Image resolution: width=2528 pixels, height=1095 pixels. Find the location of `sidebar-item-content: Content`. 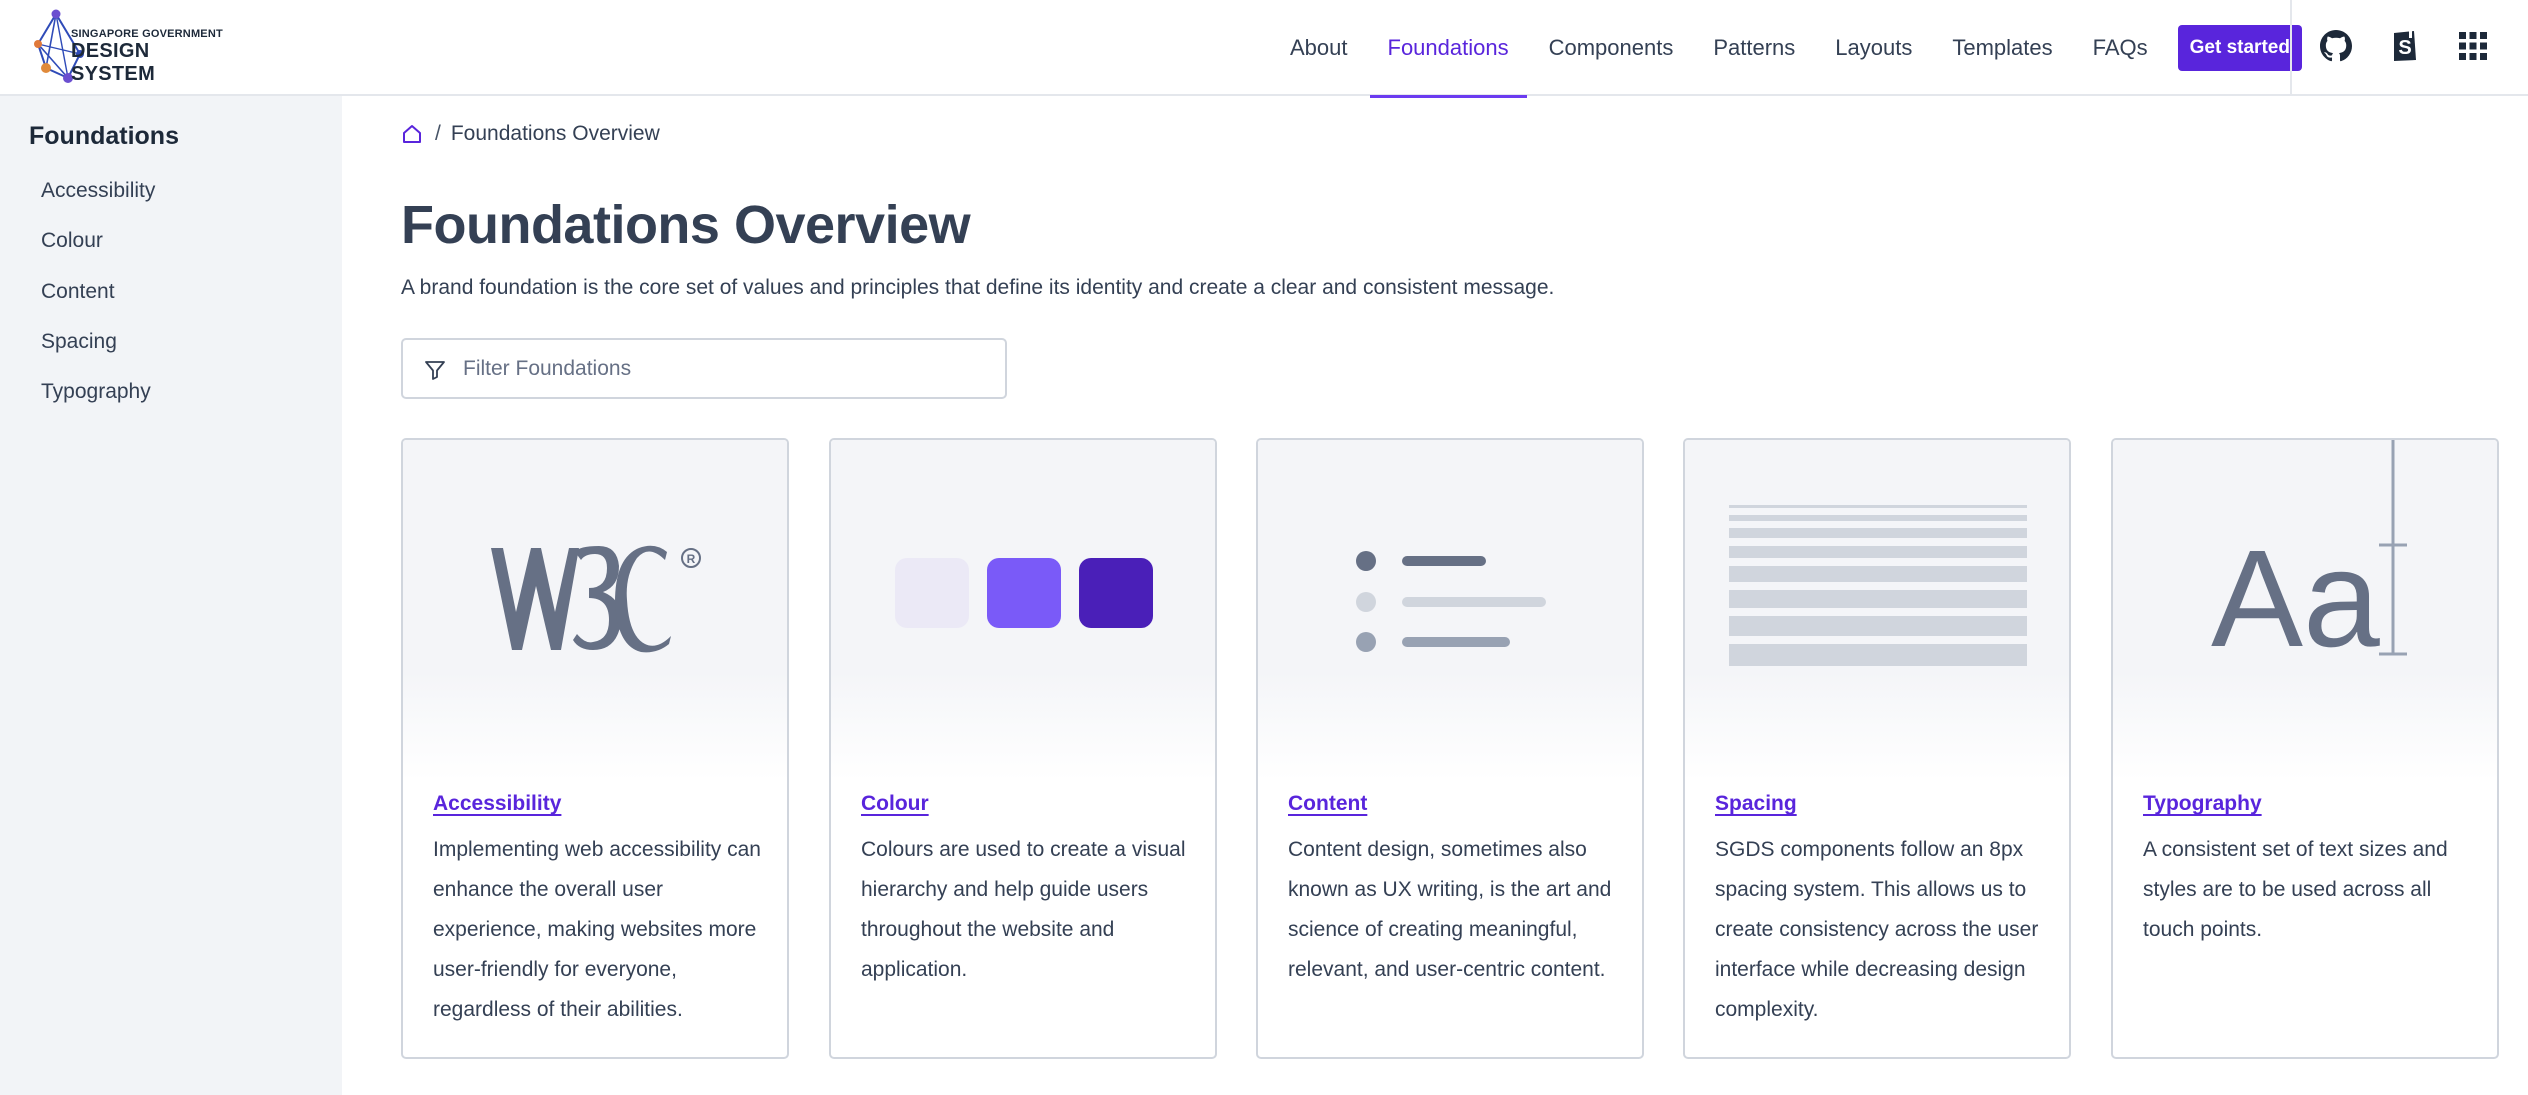

sidebar-item-content: Content is located at coordinates (78, 292).